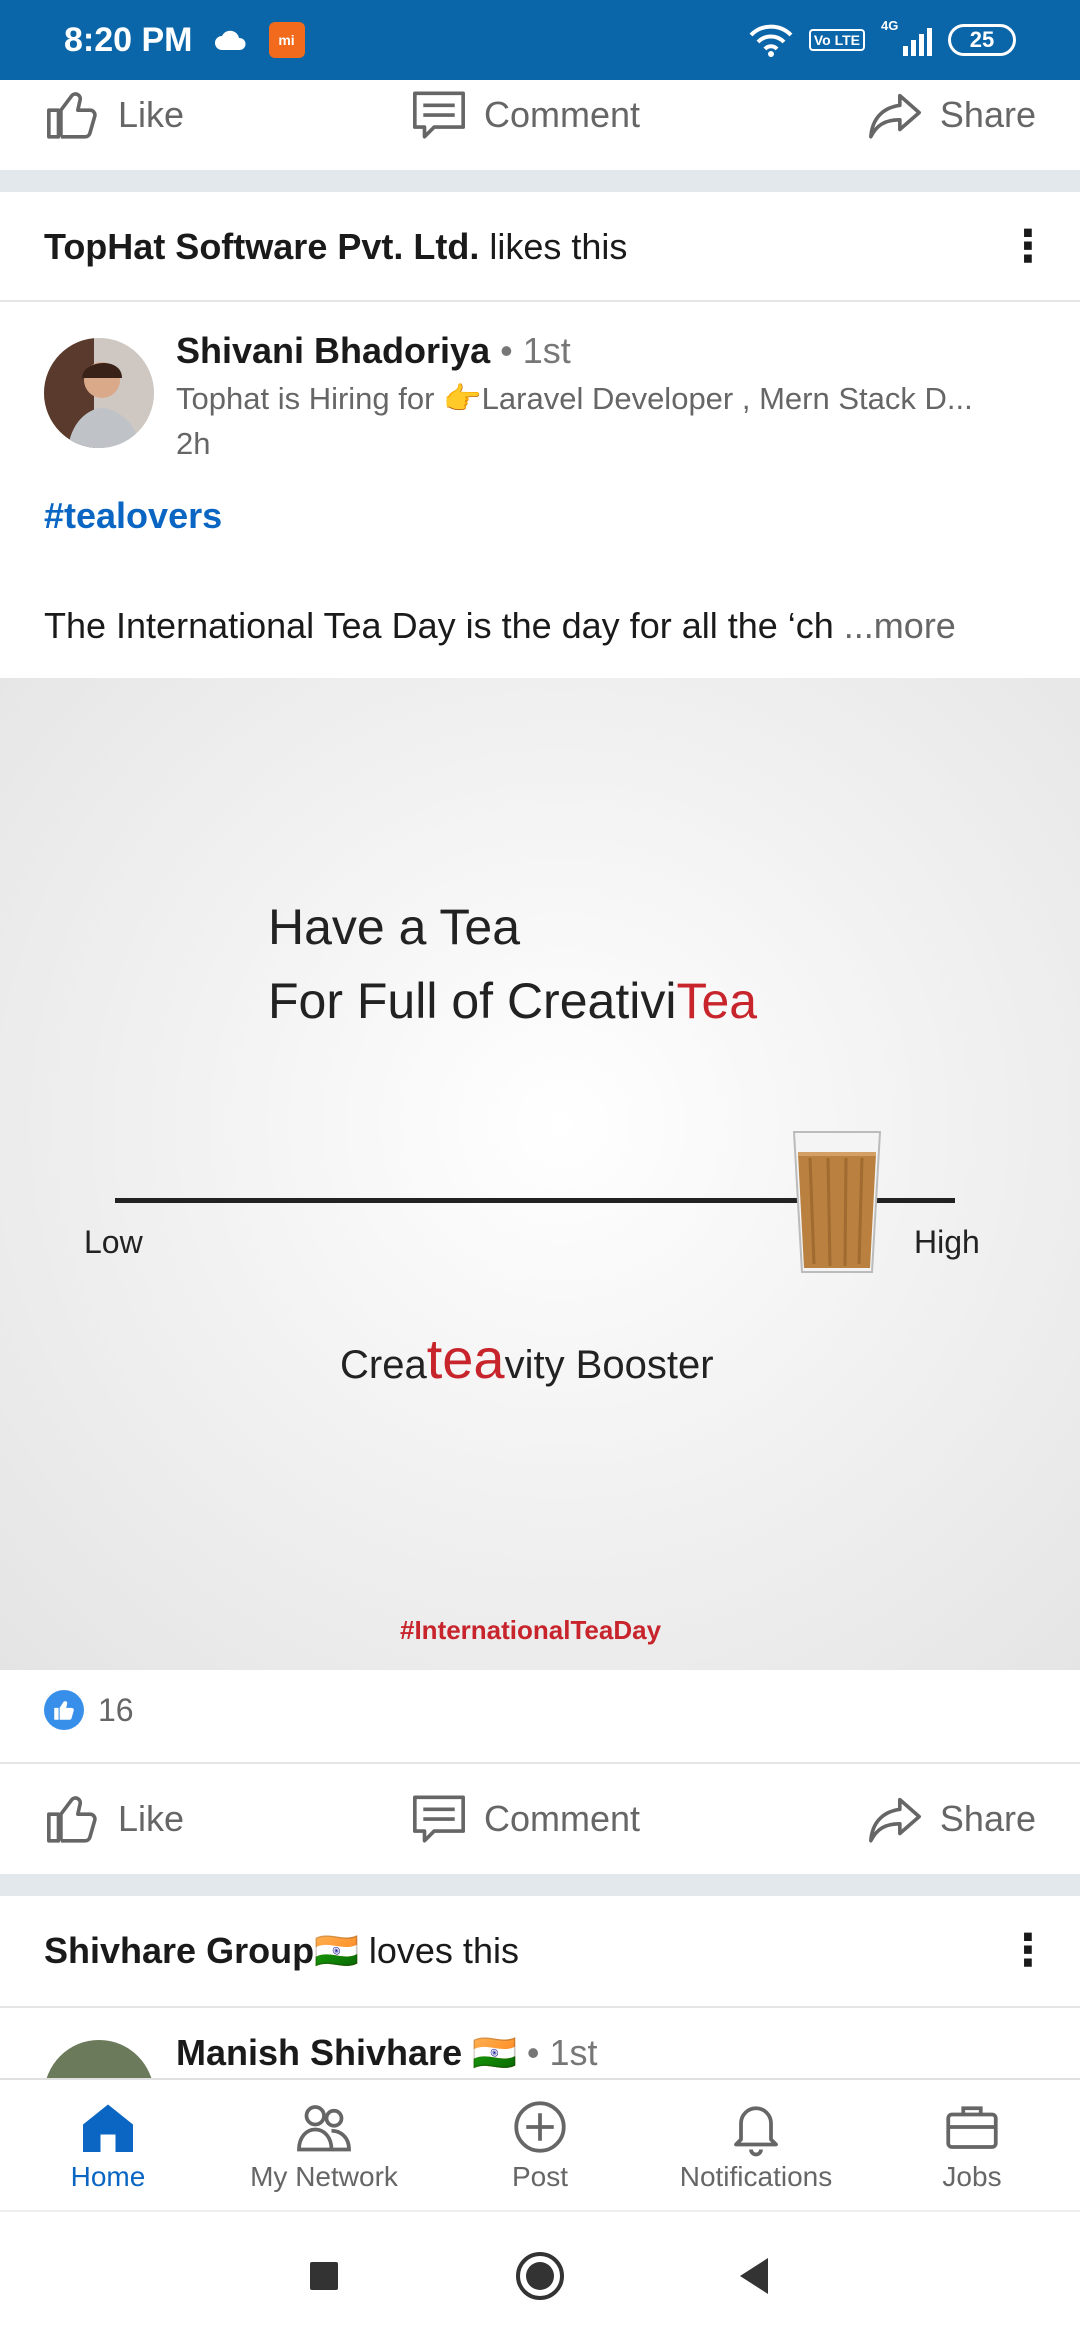 This screenshot has width=1080, height=2340. I want to click on post-actions: Like Comment Share, so click(540, 1819).